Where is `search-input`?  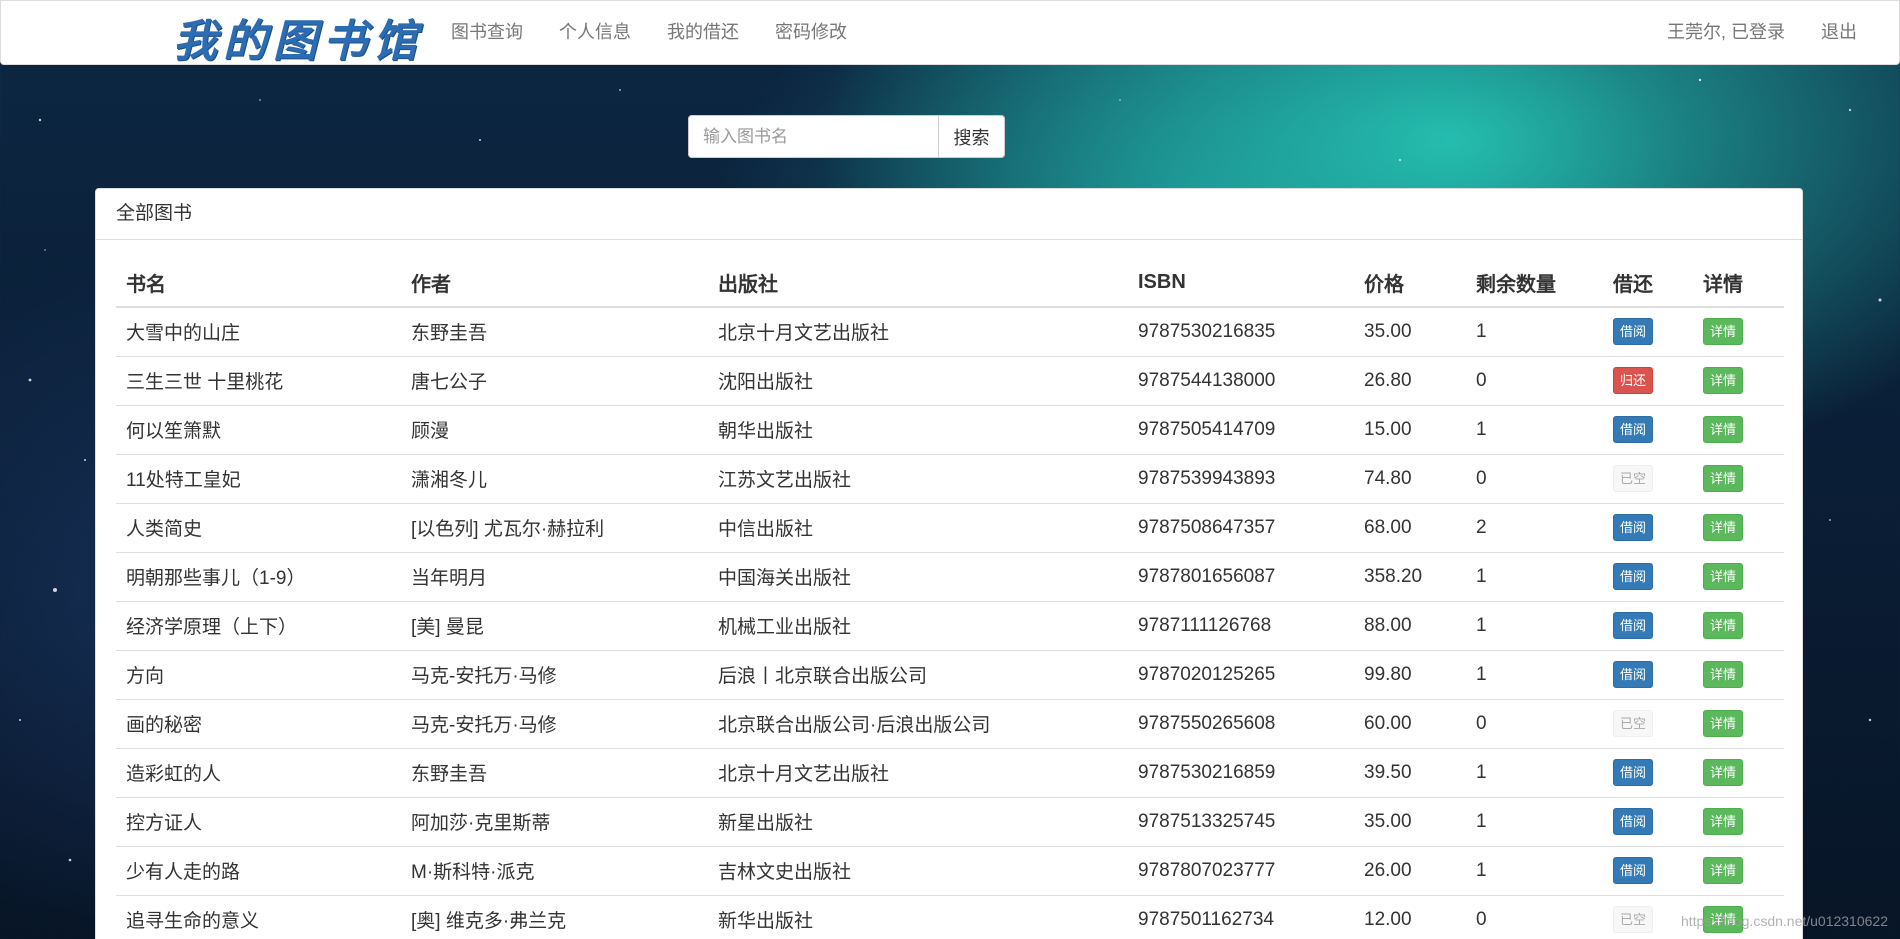
search-input is located at coordinates (813, 136).